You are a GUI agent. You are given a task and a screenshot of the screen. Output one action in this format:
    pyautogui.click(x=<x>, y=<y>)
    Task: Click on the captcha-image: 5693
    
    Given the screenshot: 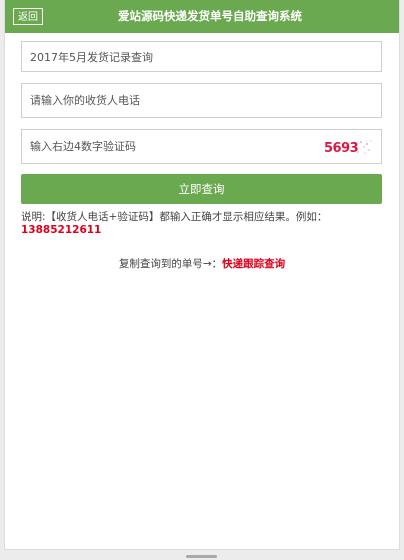 What is the action you would take?
    pyautogui.click(x=348, y=147)
    